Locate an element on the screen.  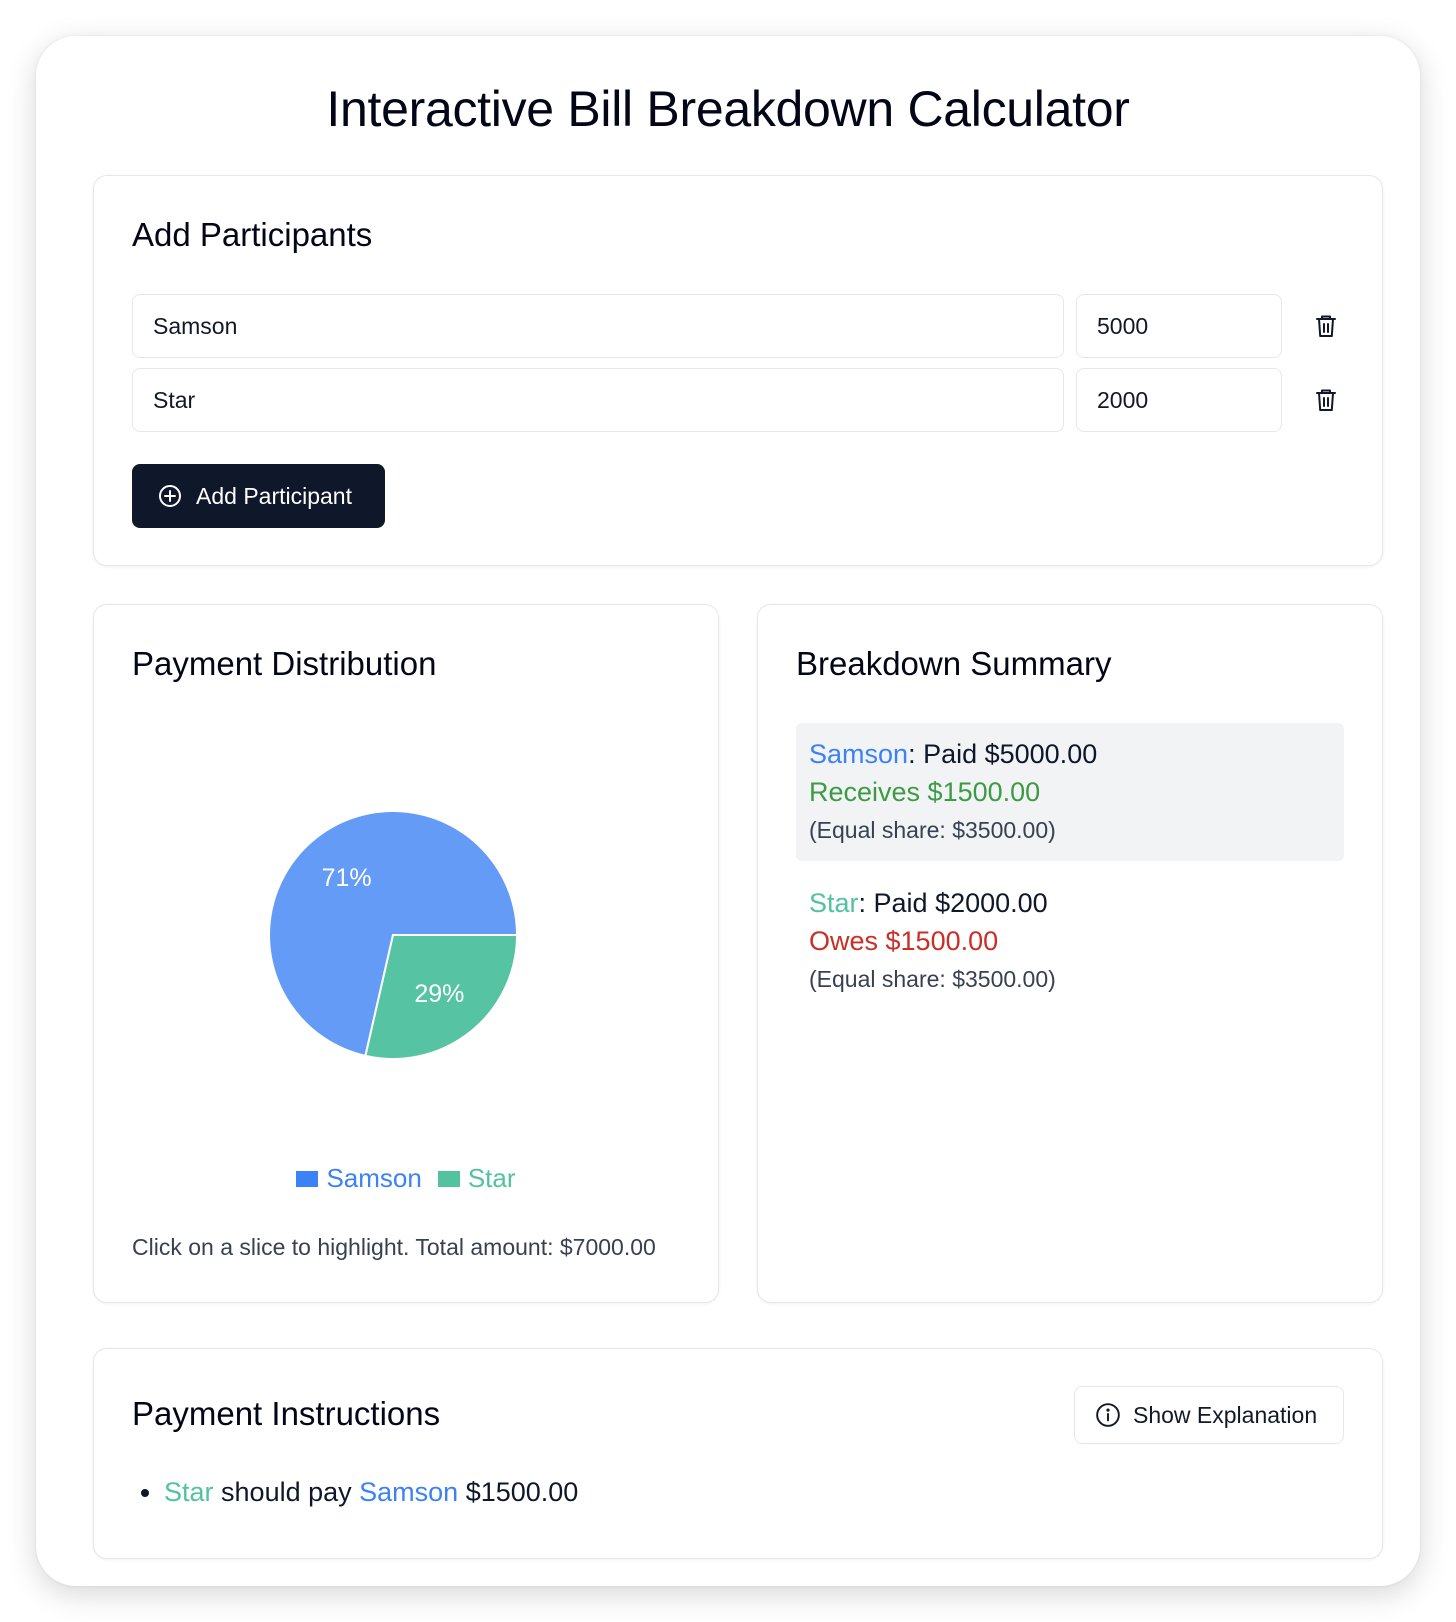
page-title: Interactive Bill Breakdown Calculator is located at coordinates (728, 109).